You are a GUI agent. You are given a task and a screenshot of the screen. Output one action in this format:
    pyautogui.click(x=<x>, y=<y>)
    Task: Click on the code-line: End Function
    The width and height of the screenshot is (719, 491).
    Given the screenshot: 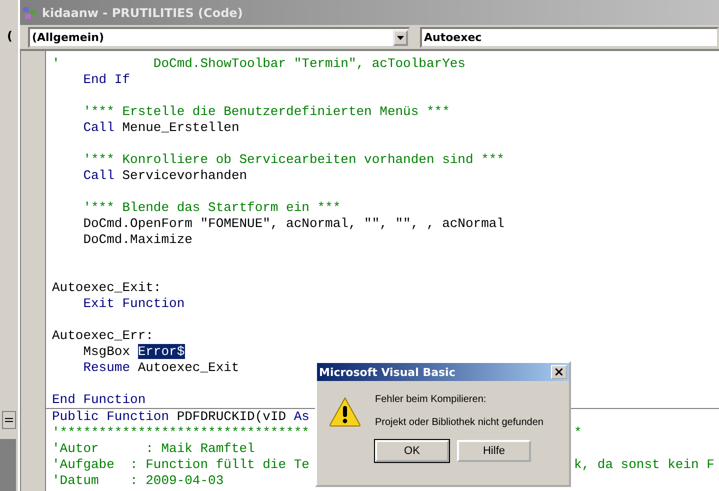 What is the action you would take?
    pyautogui.click(x=99, y=400)
    